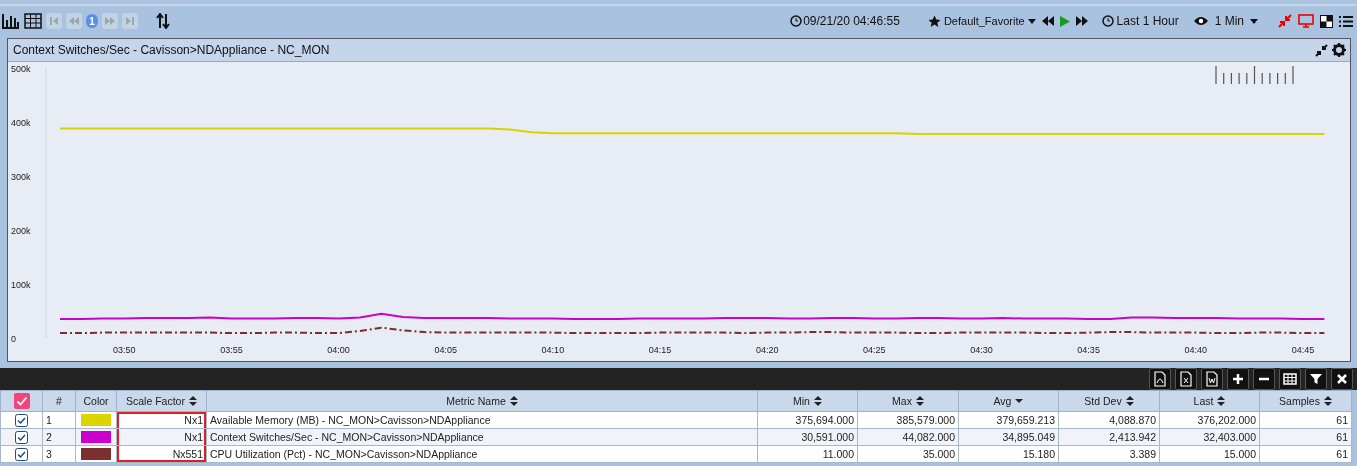 This screenshot has height=466, width=1357. What do you see at coordinates (338, 350) in the screenshot?
I see `x-tick-label: 04:00` at bounding box center [338, 350].